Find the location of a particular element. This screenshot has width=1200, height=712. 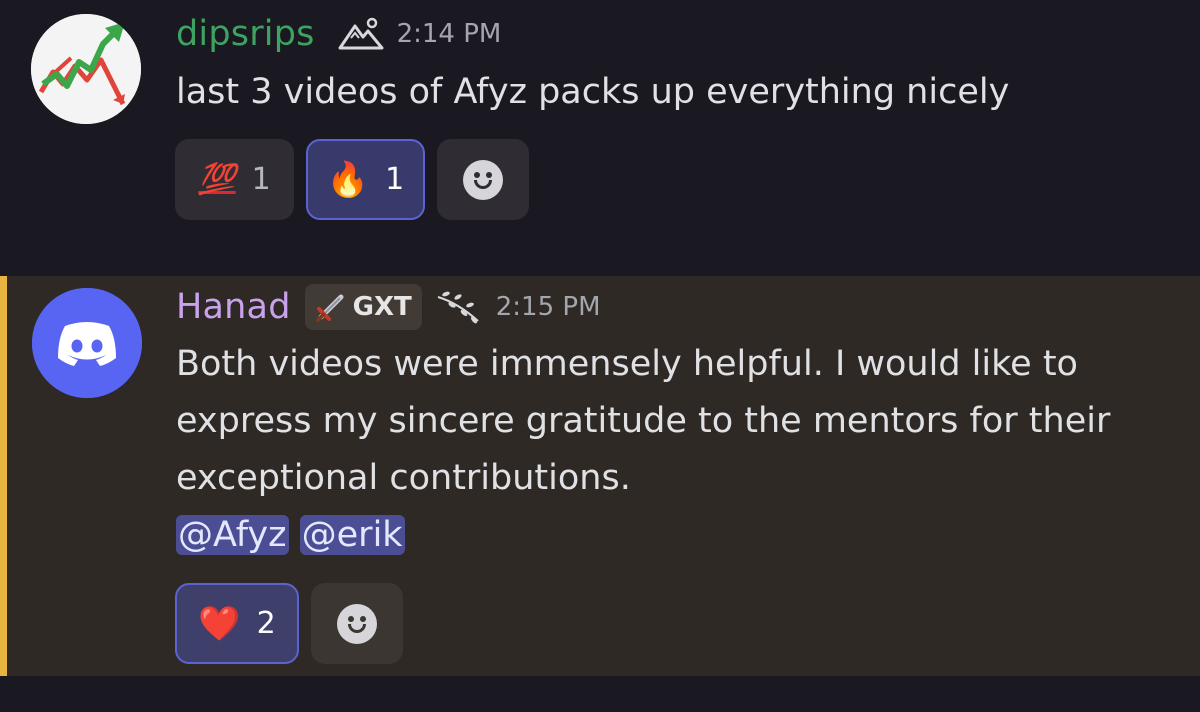

hundred-points-icon: 💯 is located at coordinates (217, 179).